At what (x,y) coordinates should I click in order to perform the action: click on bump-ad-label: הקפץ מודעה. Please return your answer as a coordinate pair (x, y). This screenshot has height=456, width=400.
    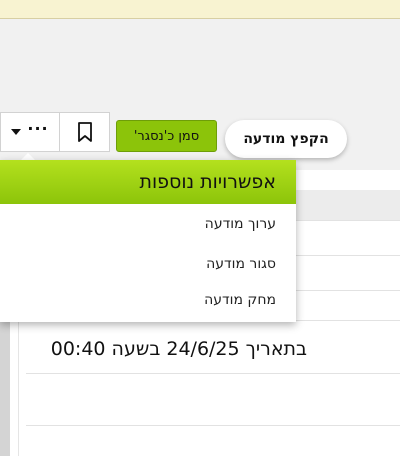
    Looking at the image, I should click on (286, 139).